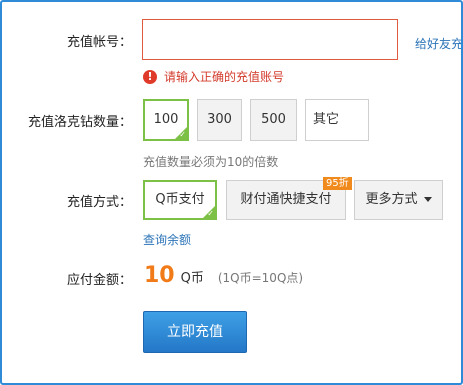 The height and width of the screenshot is (385, 463). I want to click on payment-option-qb: Q币支付 ✓, so click(180, 200).